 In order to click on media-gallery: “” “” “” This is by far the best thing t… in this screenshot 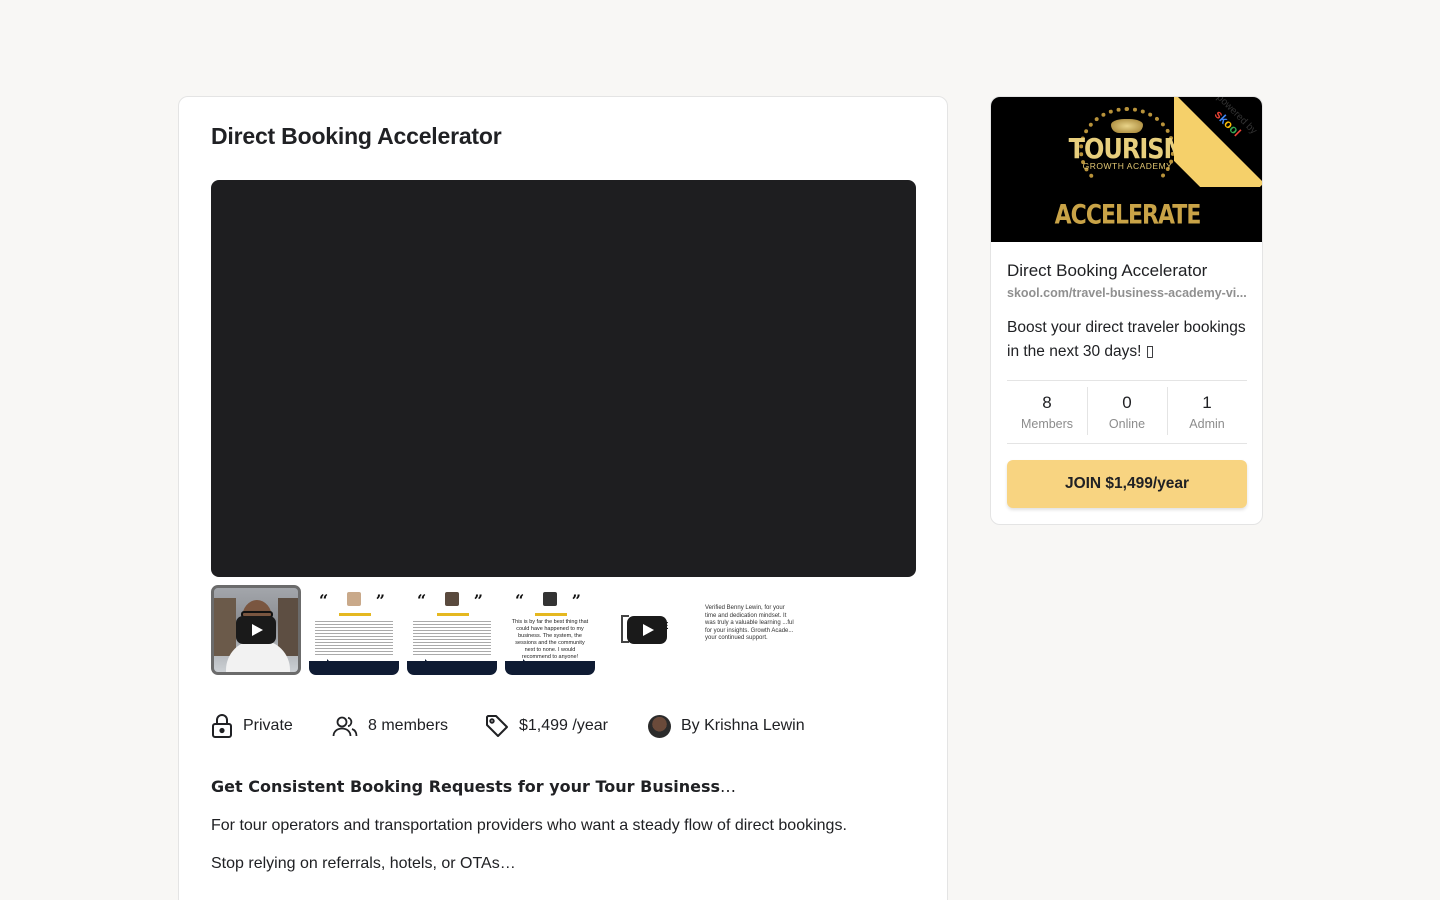, I will do `click(511, 630)`.